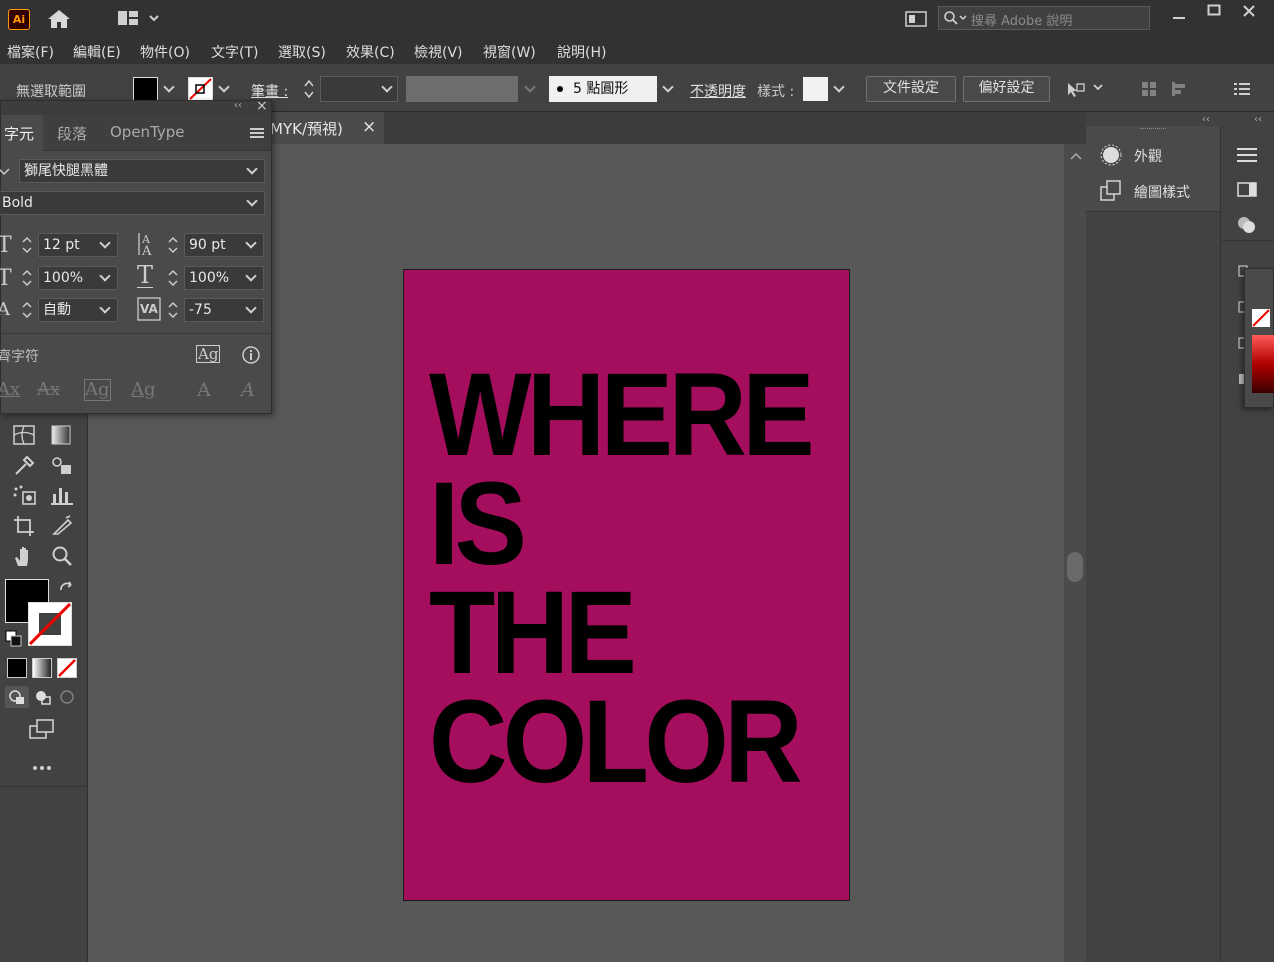  Describe the element at coordinates (1247, 225) in the screenshot. I see `color-guide-icon` at that location.